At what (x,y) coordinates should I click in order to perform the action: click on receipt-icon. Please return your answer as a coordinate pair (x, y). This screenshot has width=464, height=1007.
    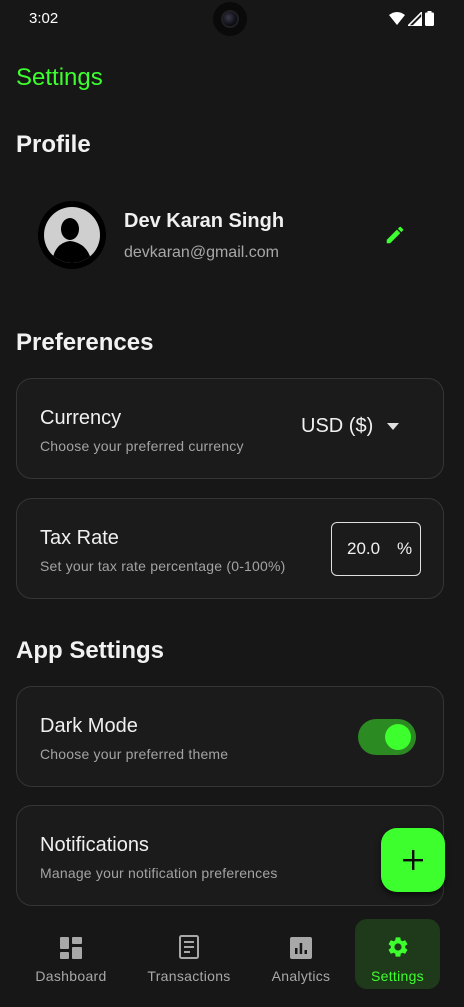
    Looking at the image, I should click on (189, 947).